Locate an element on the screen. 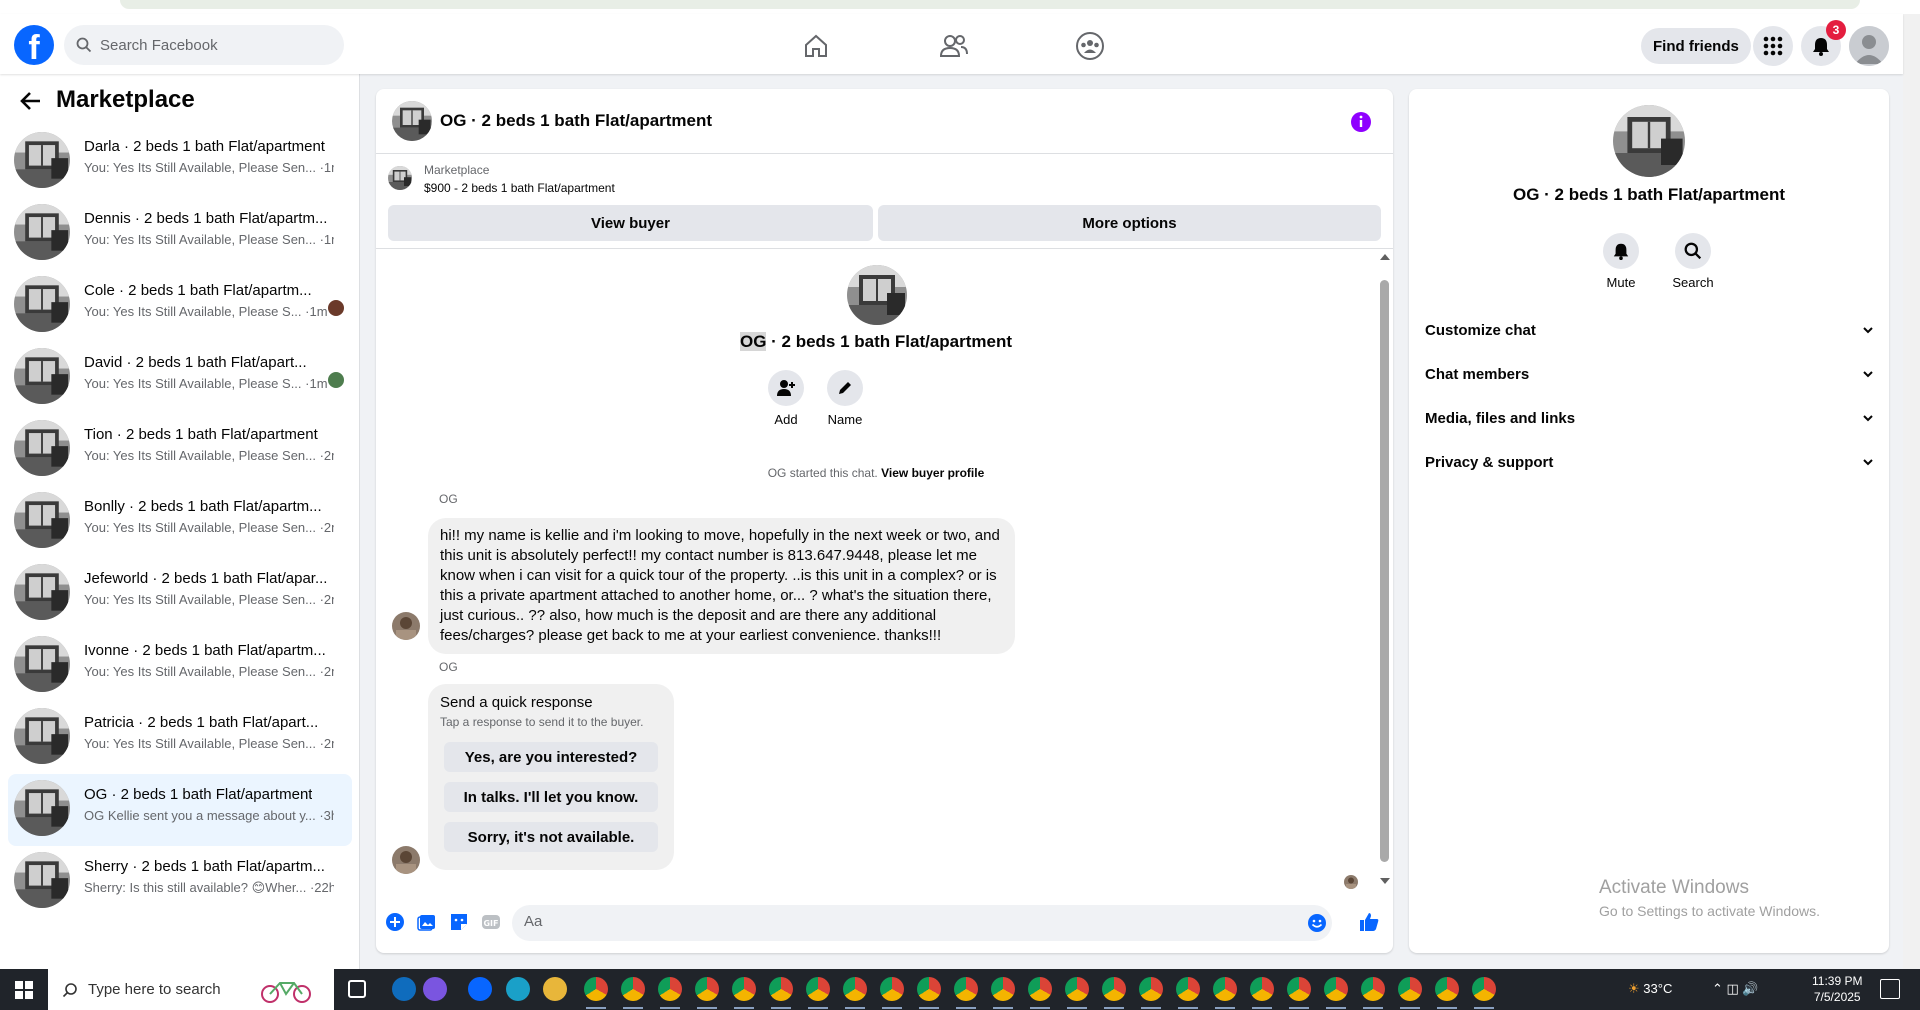 The height and width of the screenshot is (1010, 1920). view-buyer-profile-link: View buyer profile is located at coordinates (932, 473).